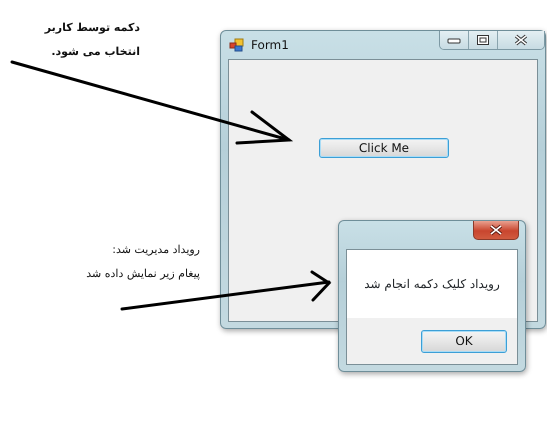  I want to click on minimize-icon, so click(454, 40).